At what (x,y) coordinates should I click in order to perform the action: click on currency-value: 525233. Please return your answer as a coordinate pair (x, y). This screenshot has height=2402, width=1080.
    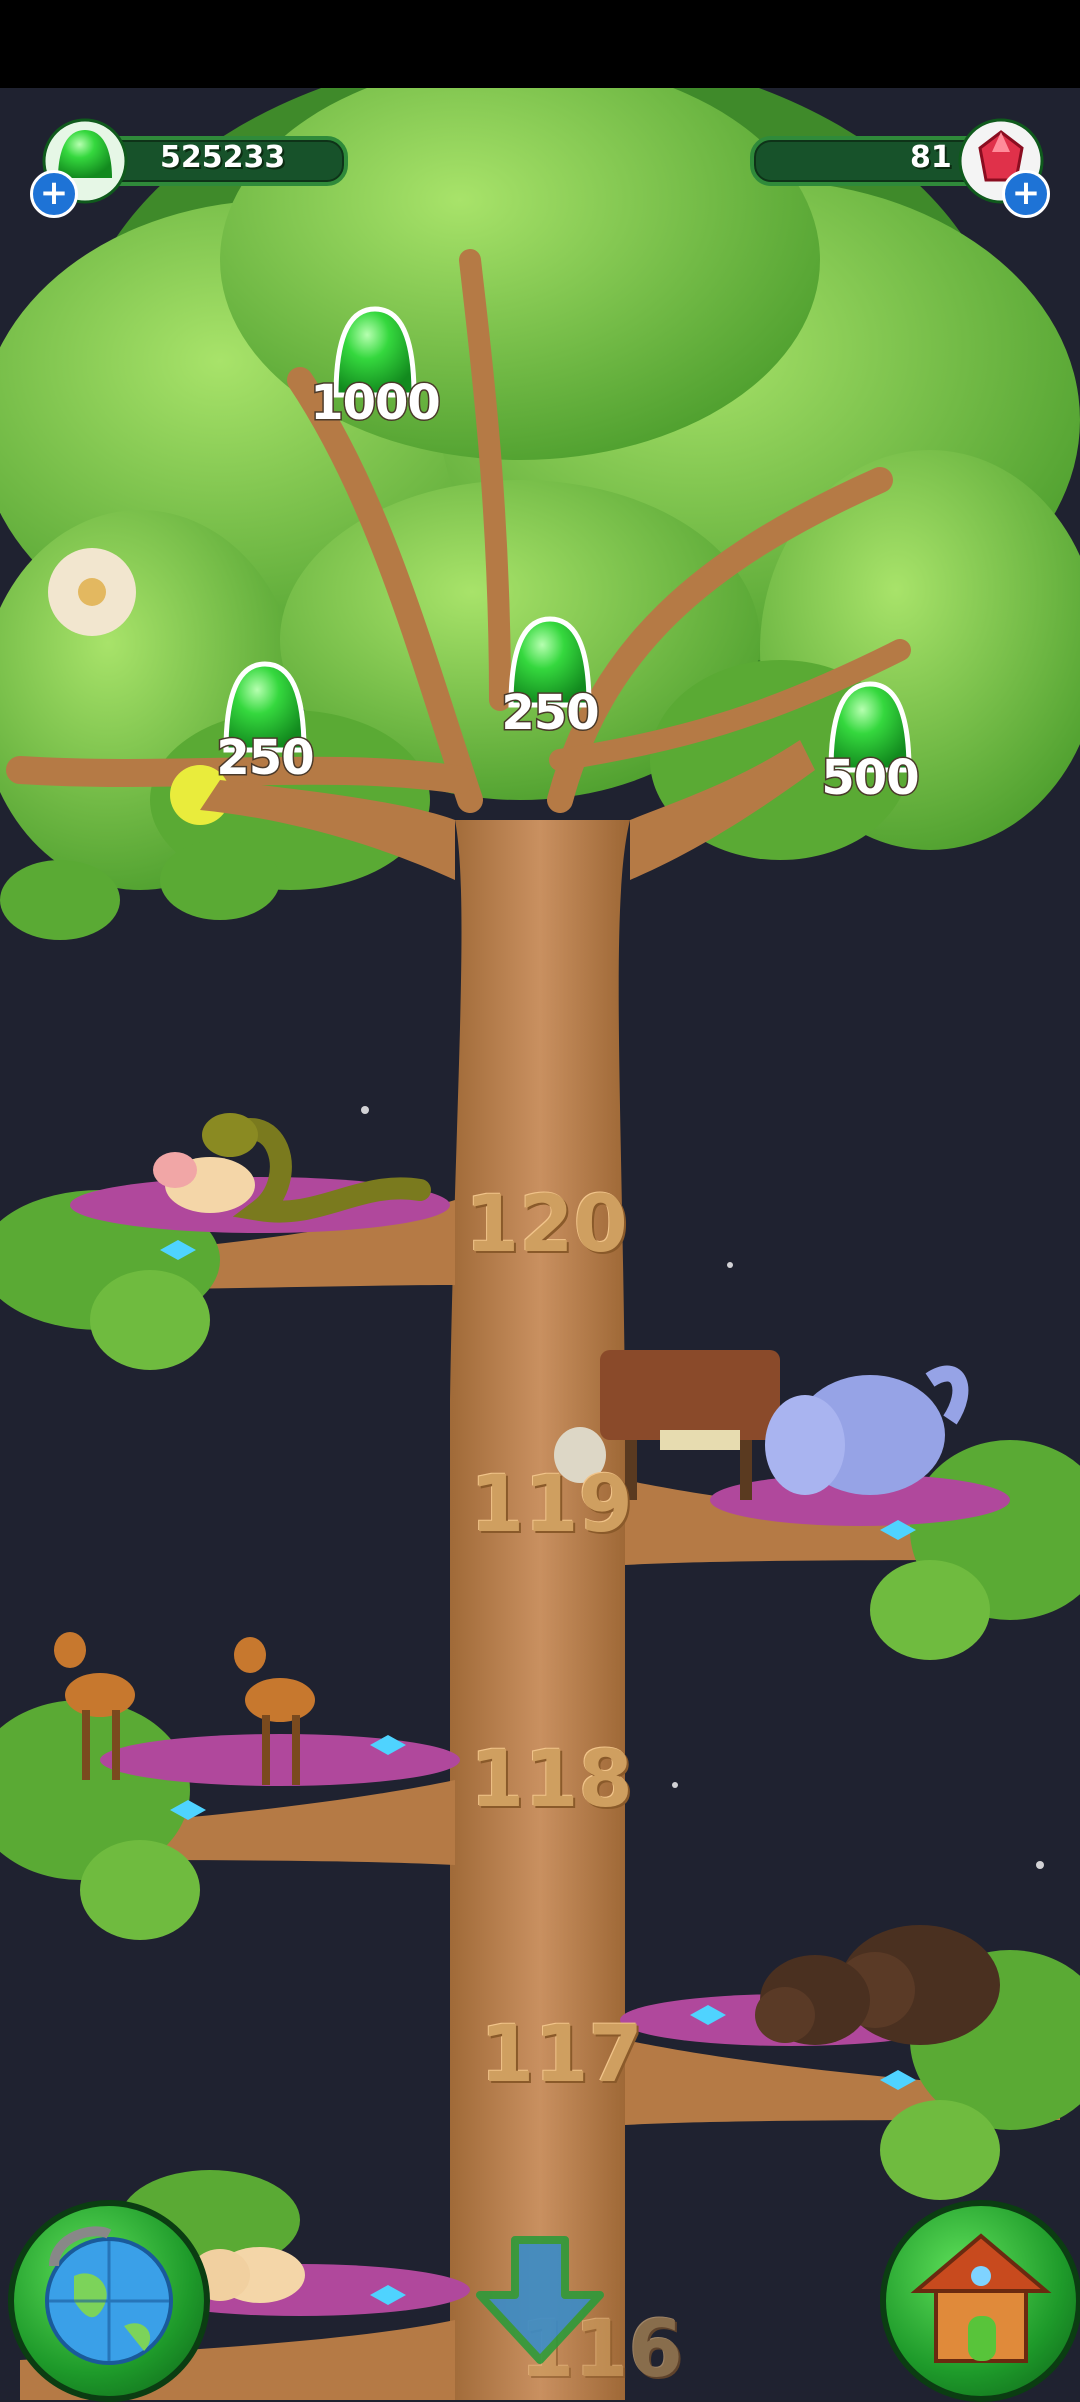
    Looking at the image, I should click on (223, 157).